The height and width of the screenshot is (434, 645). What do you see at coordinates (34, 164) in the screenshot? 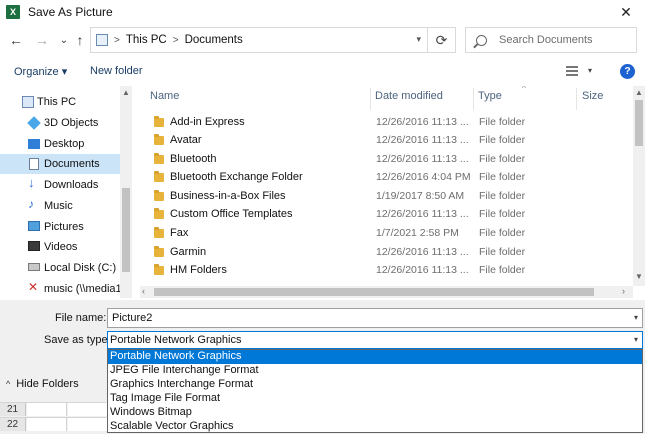
I see `document-icon` at bounding box center [34, 164].